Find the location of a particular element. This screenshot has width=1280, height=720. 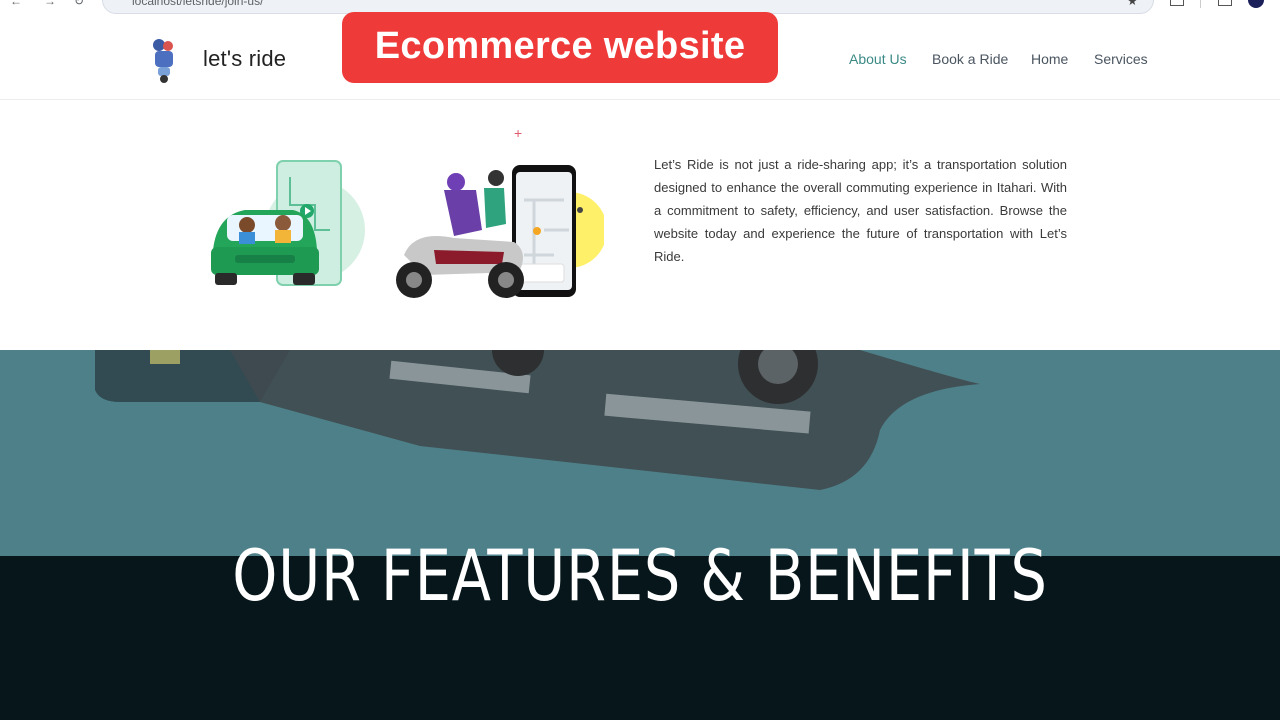

features-heading: OUR FEATURES & BENEFITS is located at coordinates (640, 576).